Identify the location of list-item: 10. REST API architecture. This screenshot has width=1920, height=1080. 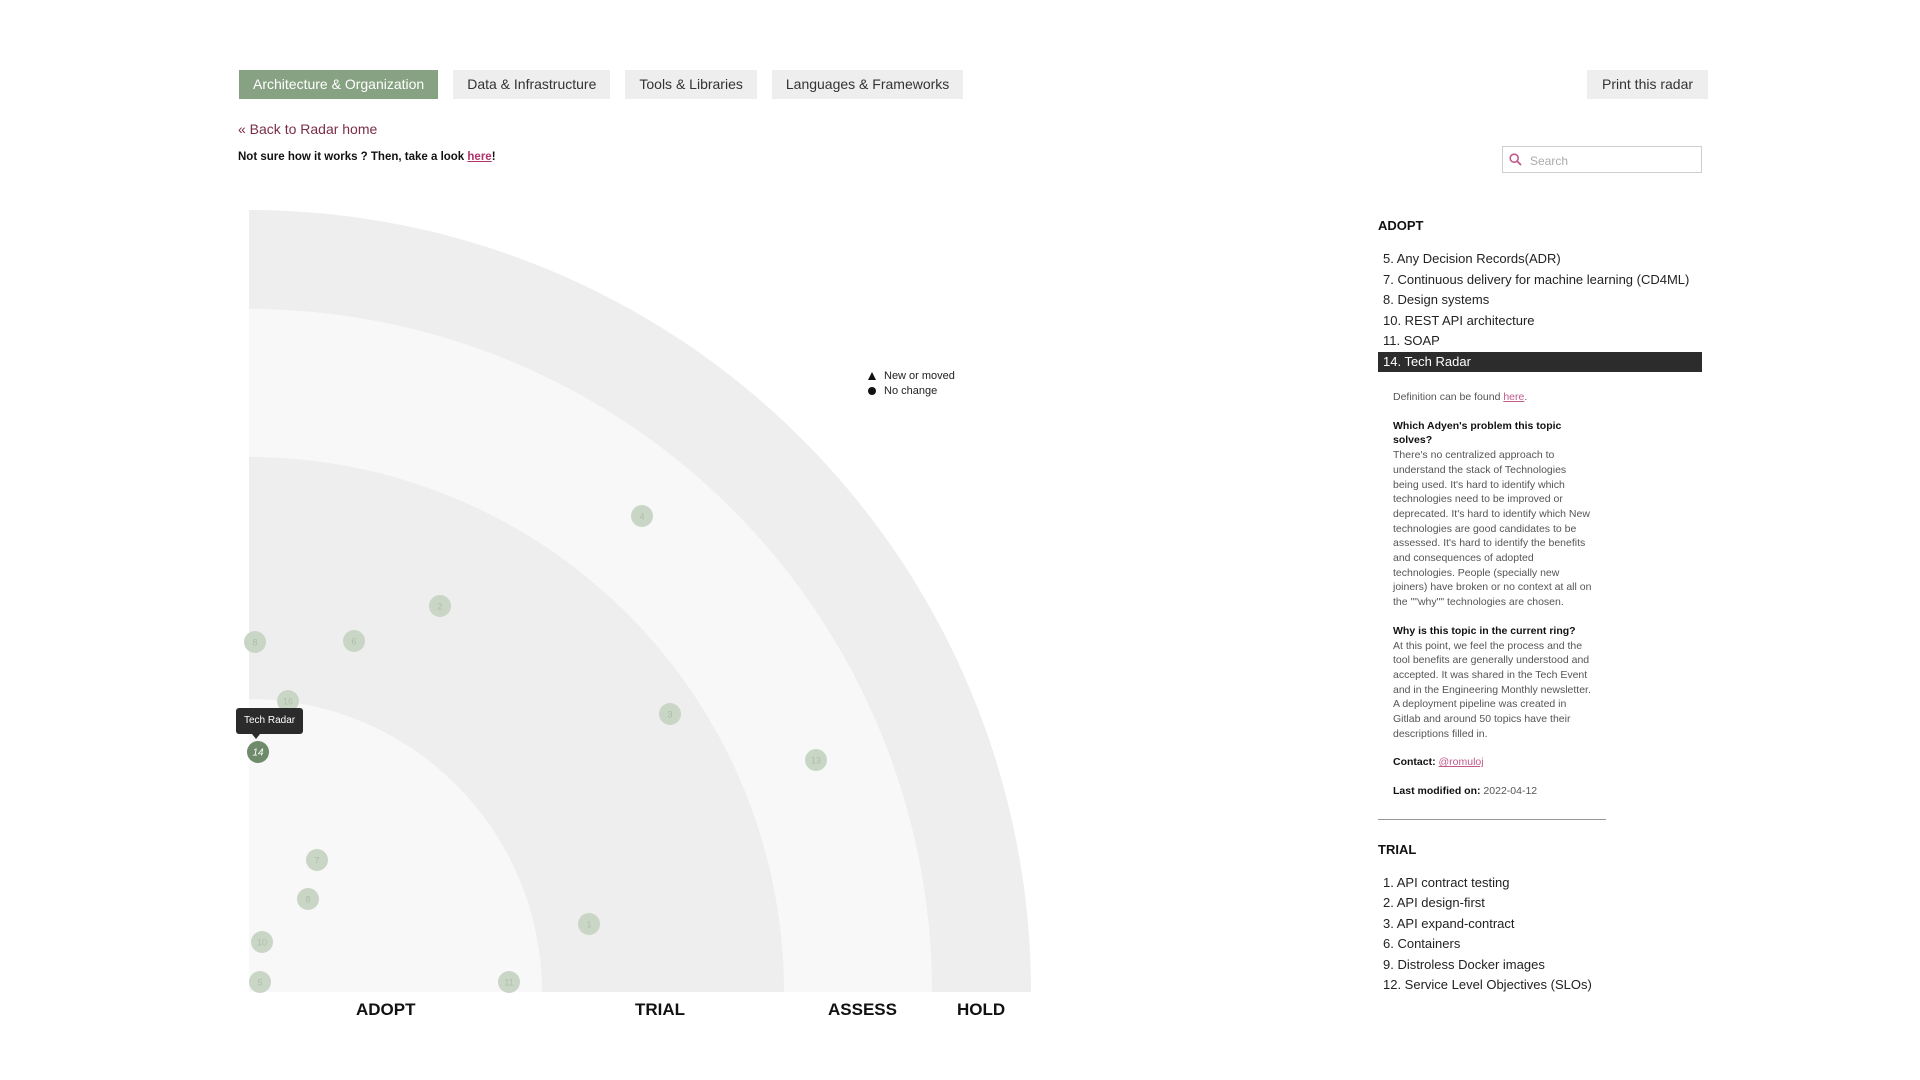
(1540, 321).